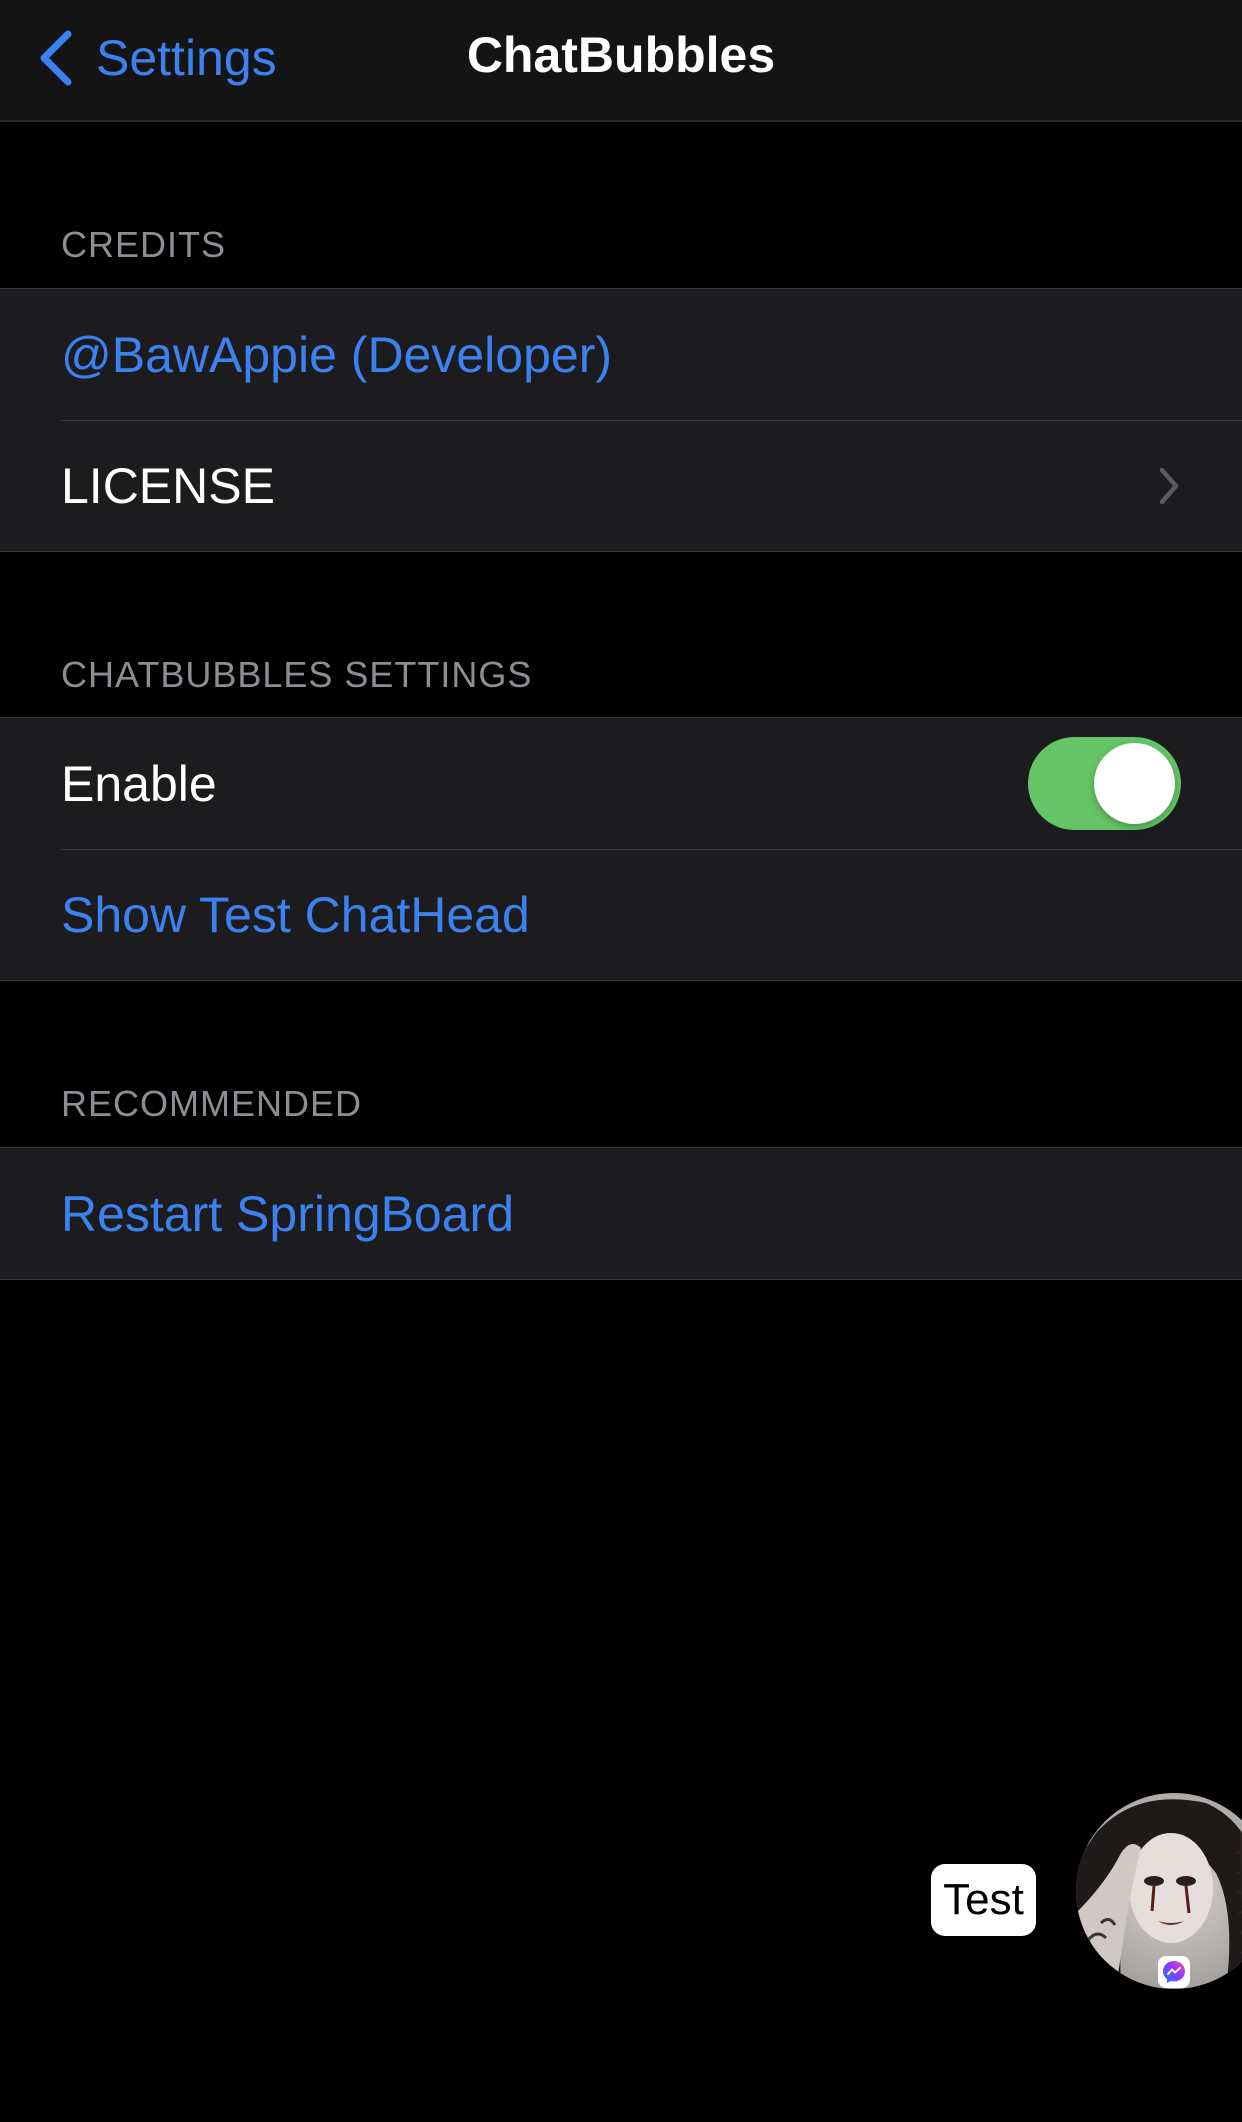 This screenshot has width=1242, height=2122. Describe the element at coordinates (168, 485) in the screenshot. I see `license-label: LICENSE` at that location.